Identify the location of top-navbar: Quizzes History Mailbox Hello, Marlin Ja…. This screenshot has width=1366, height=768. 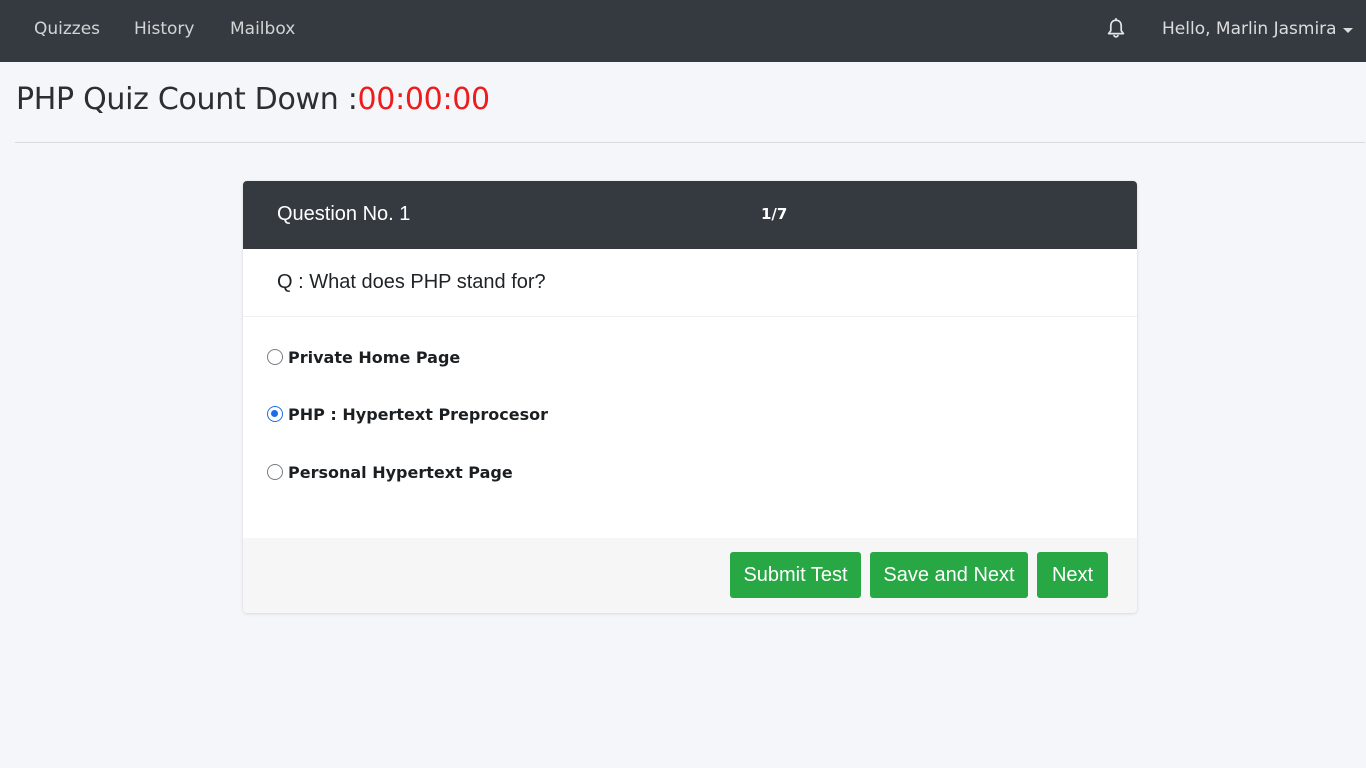
(683, 31).